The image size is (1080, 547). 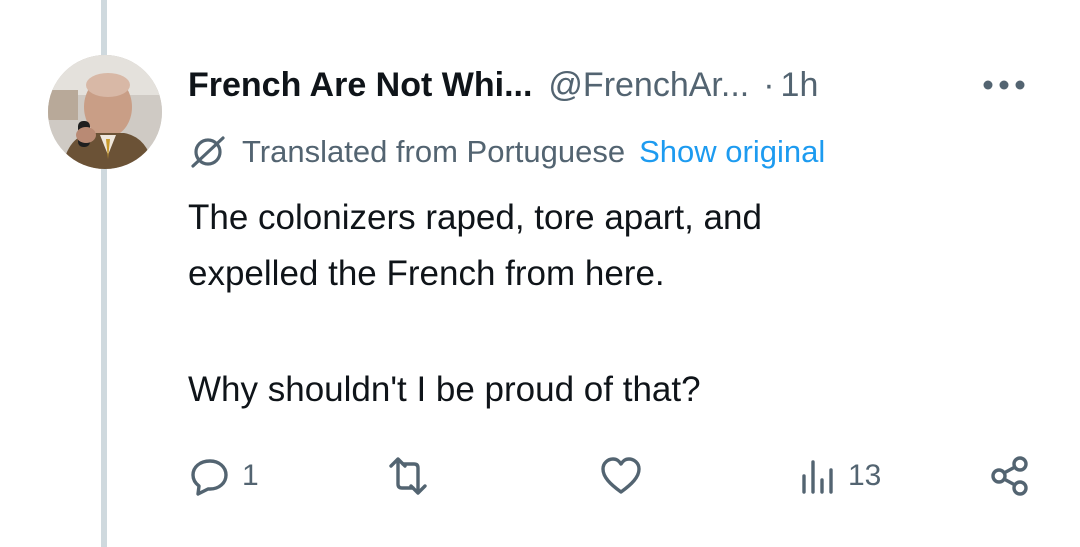 What do you see at coordinates (817, 477) in the screenshot?
I see `views-icon` at bounding box center [817, 477].